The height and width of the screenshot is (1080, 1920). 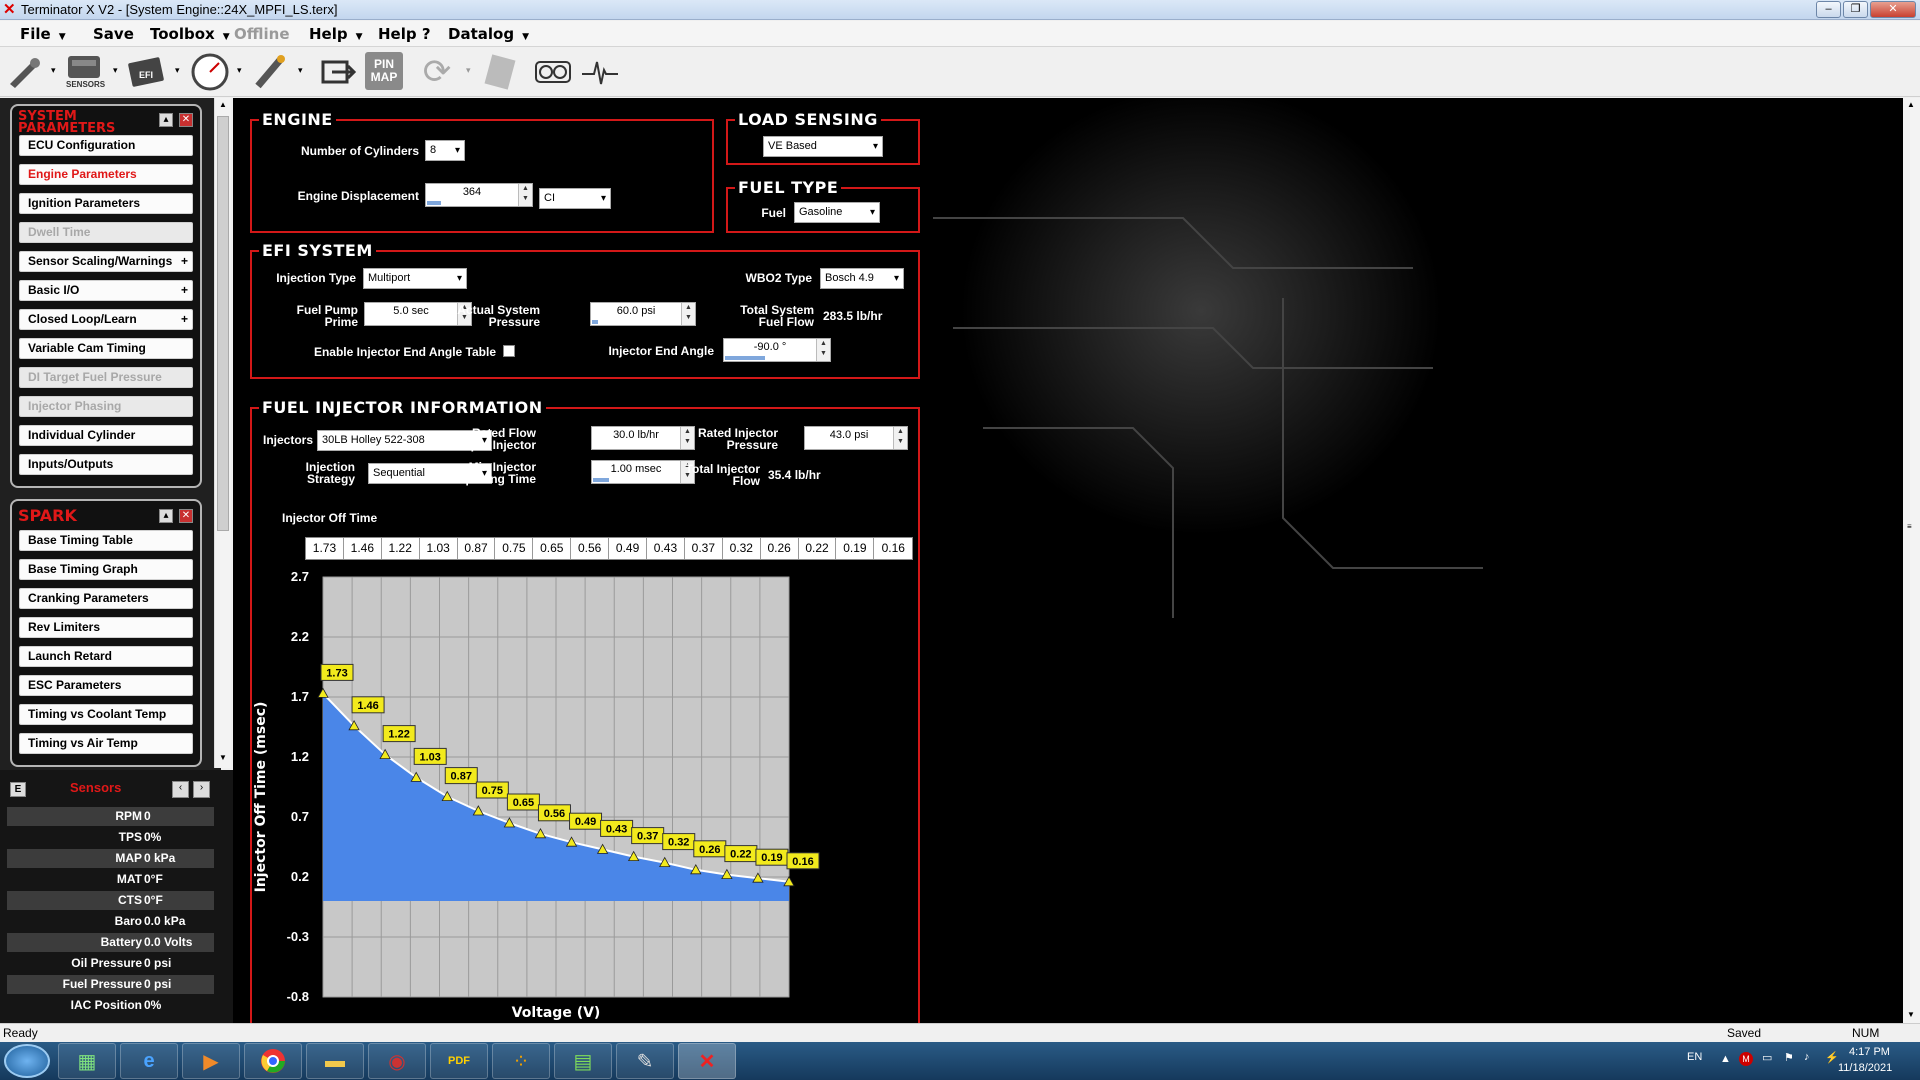 I want to click on rated-pressure-input: 43.0 psi ▲ ▼, so click(x=856, y=438).